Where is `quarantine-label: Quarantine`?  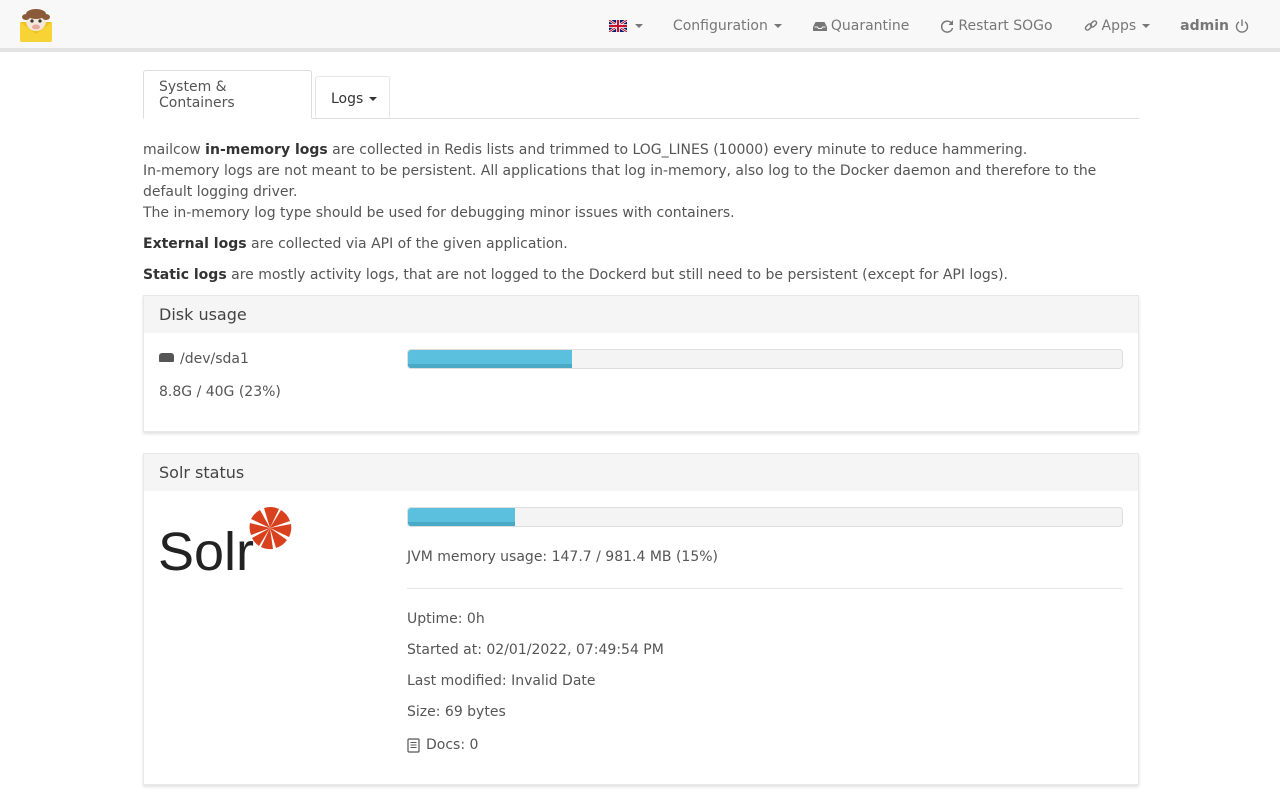 quarantine-label: Quarantine is located at coordinates (870, 26).